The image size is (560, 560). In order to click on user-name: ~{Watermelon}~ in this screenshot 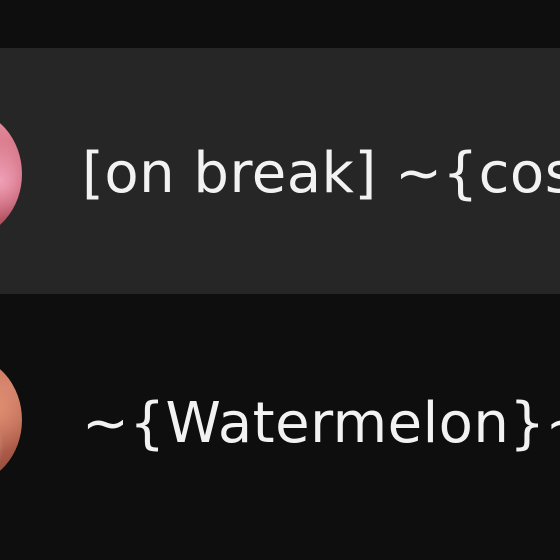, I will do `click(321, 423)`.